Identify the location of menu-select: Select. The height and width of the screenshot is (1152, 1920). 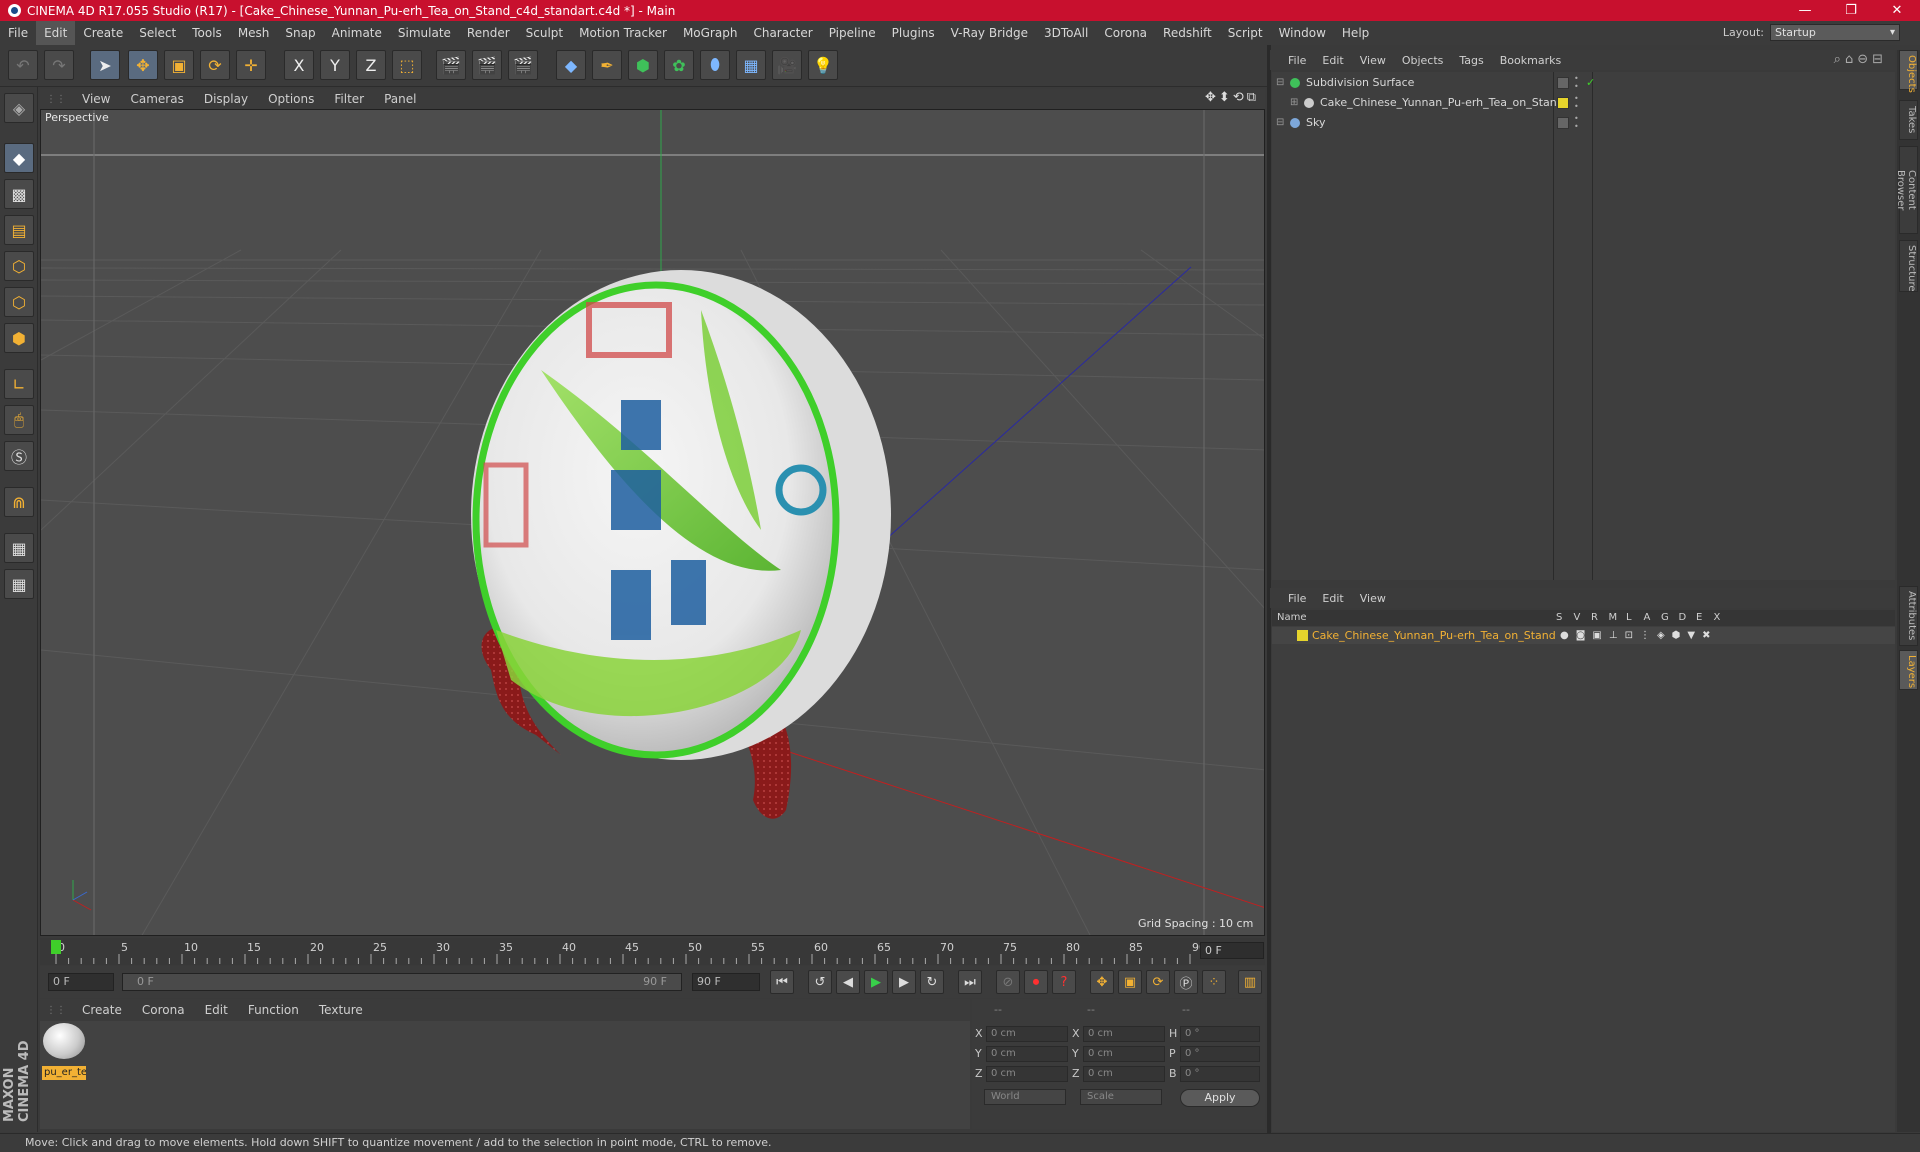
(157, 33).